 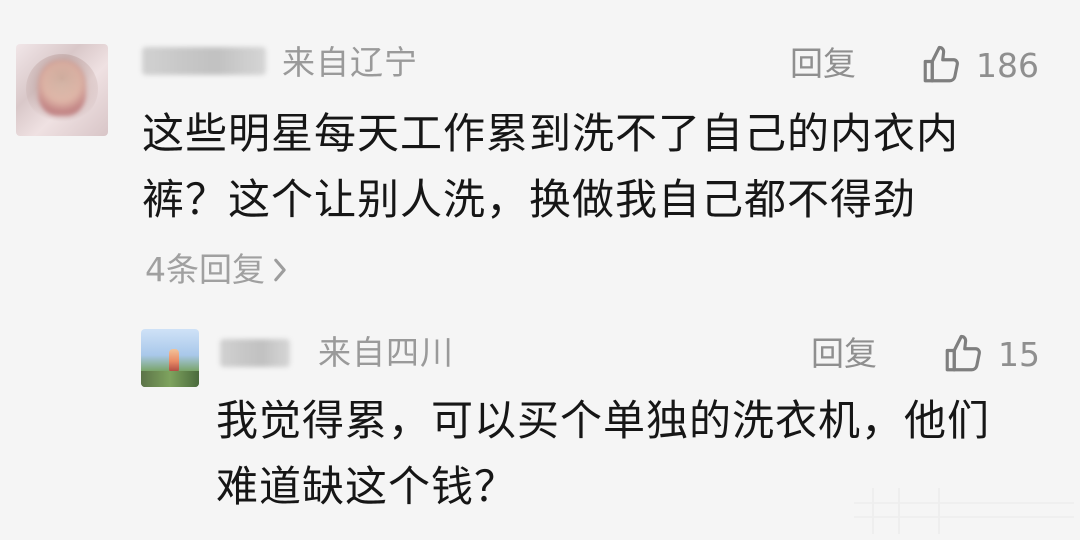 I want to click on reply-comment-avatar, so click(x=170, y=358).